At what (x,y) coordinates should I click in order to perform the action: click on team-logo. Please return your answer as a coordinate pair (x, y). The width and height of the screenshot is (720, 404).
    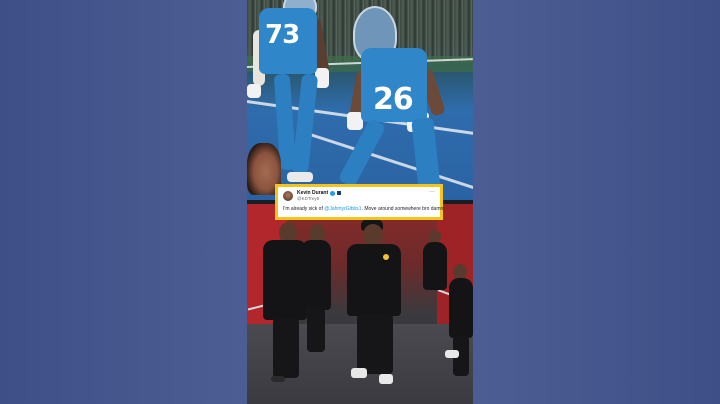
    Looking at the image, I should click on (386, 257).